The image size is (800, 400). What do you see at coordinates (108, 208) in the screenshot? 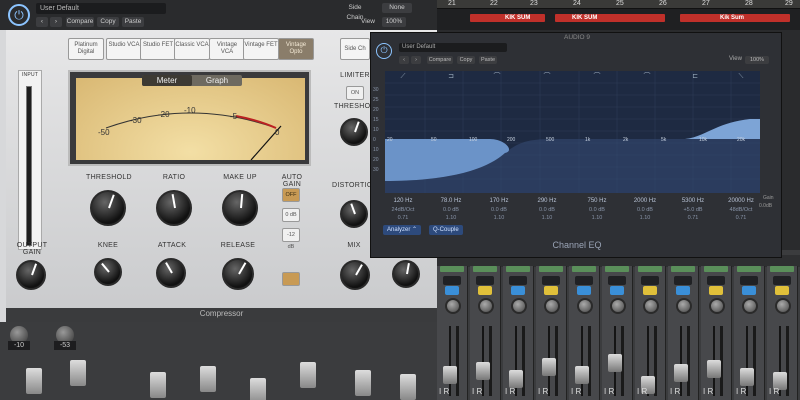
I see `threshold-knob` at bounding box center [108, 208].